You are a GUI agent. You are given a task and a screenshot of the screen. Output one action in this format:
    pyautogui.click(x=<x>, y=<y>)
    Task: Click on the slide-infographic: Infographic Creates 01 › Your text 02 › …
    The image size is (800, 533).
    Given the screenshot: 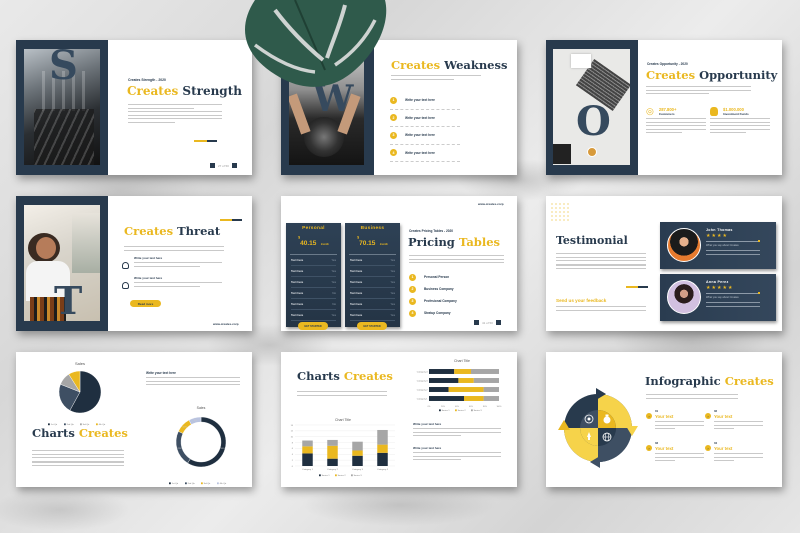 What is the action you would take?
    pyautogui.click(x=664, y=419)
    